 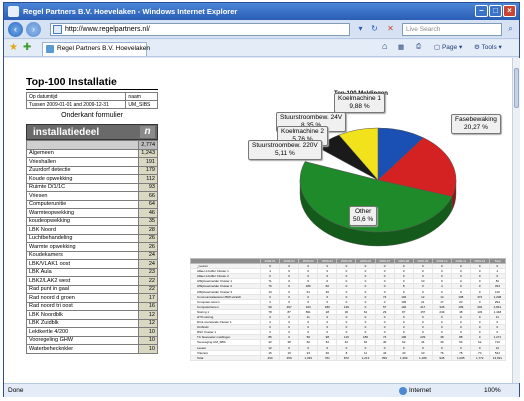 I want to click on list-item: Warmte opwekking 26, so click(x=92, y=247).